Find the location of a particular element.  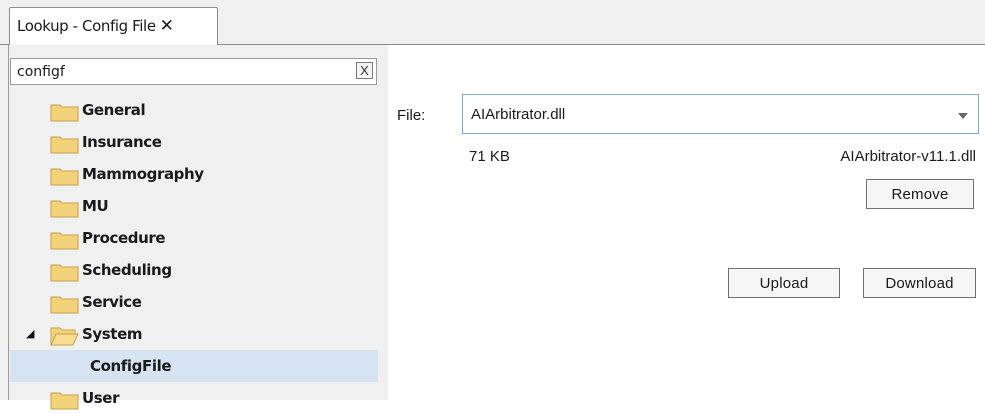

remove-button: Remove is located at coordinates (920, 194).